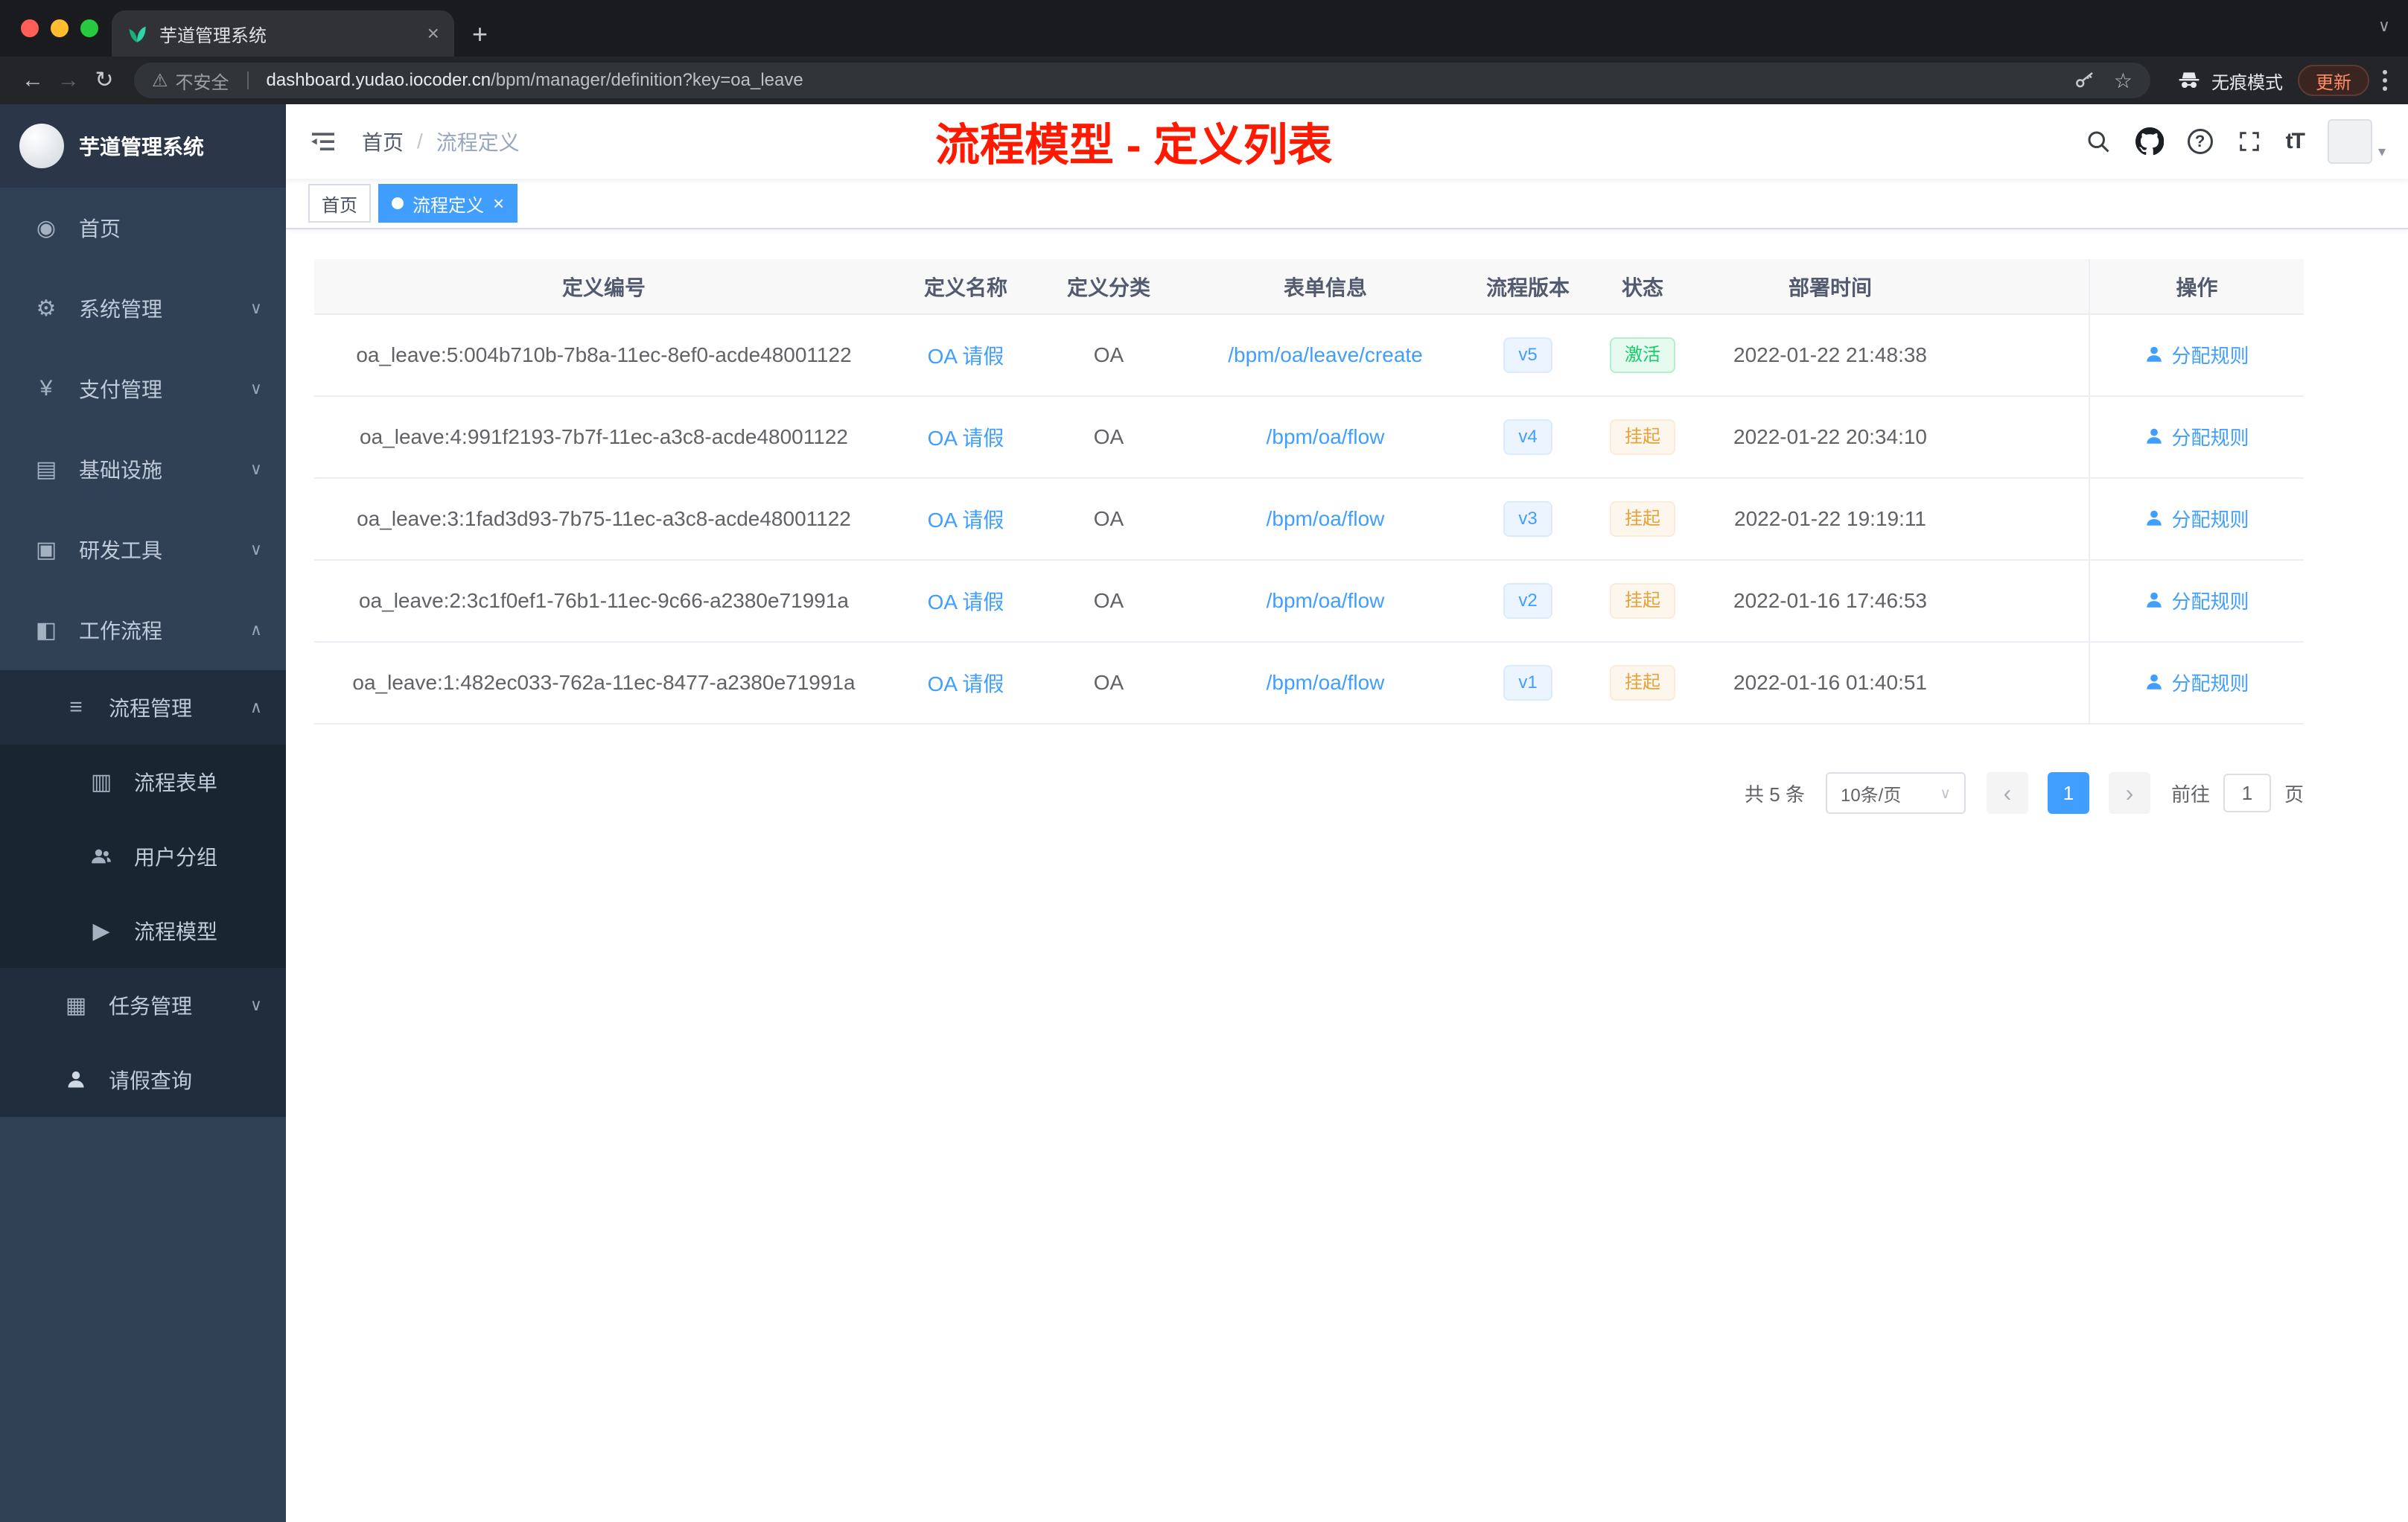 This screenshot has width=2408, height=1522. Describe the element at coordinates (2349, 141) in the screenshot. I see `avatar` at that location.